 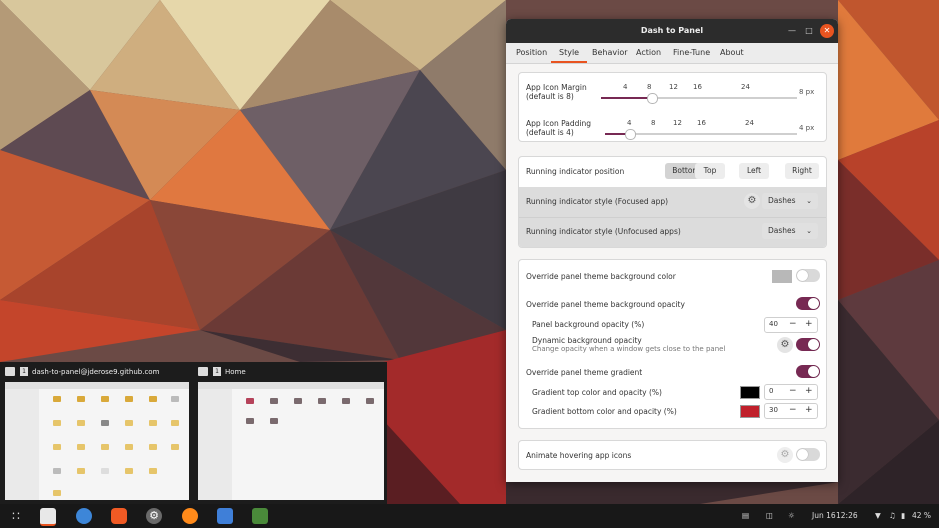 I want to click on preview-header: 1 dash-to-panel@jderose9.github.com, so click(x=99, y=372).